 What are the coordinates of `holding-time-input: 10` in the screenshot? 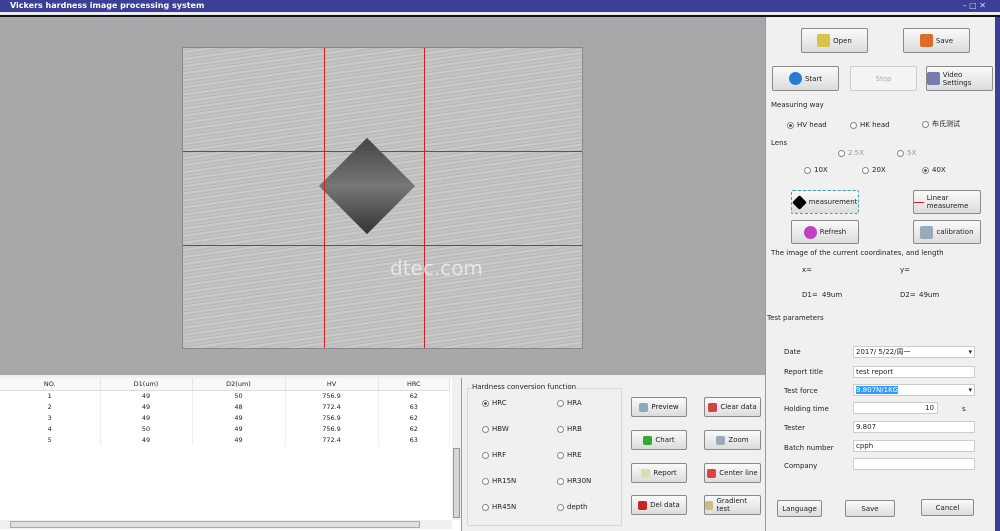 It's located at (895, 408).